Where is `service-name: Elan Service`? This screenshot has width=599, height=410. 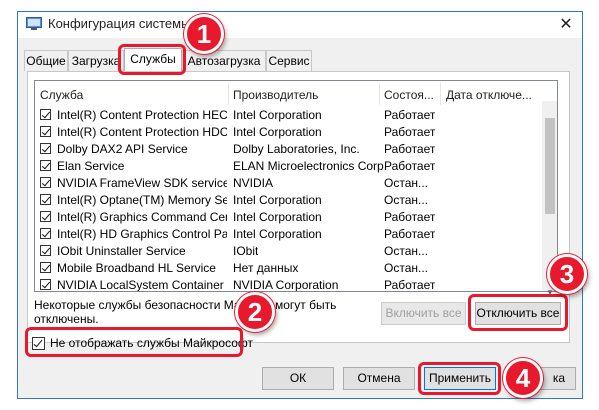 service-name: Elan Service is located at coordinates (91, 166).